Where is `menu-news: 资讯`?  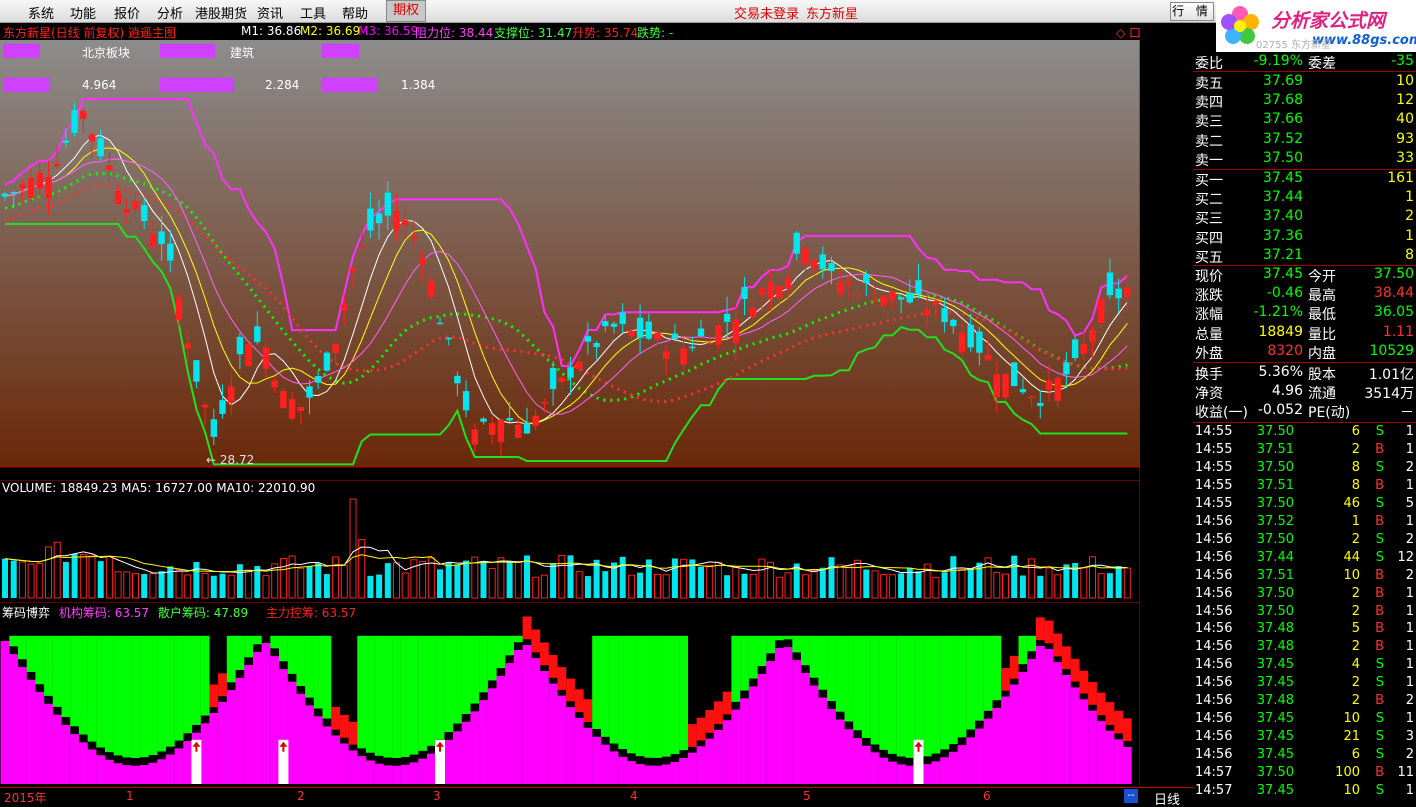
menu-news: 资讯 is located at coordinates (270, 12).